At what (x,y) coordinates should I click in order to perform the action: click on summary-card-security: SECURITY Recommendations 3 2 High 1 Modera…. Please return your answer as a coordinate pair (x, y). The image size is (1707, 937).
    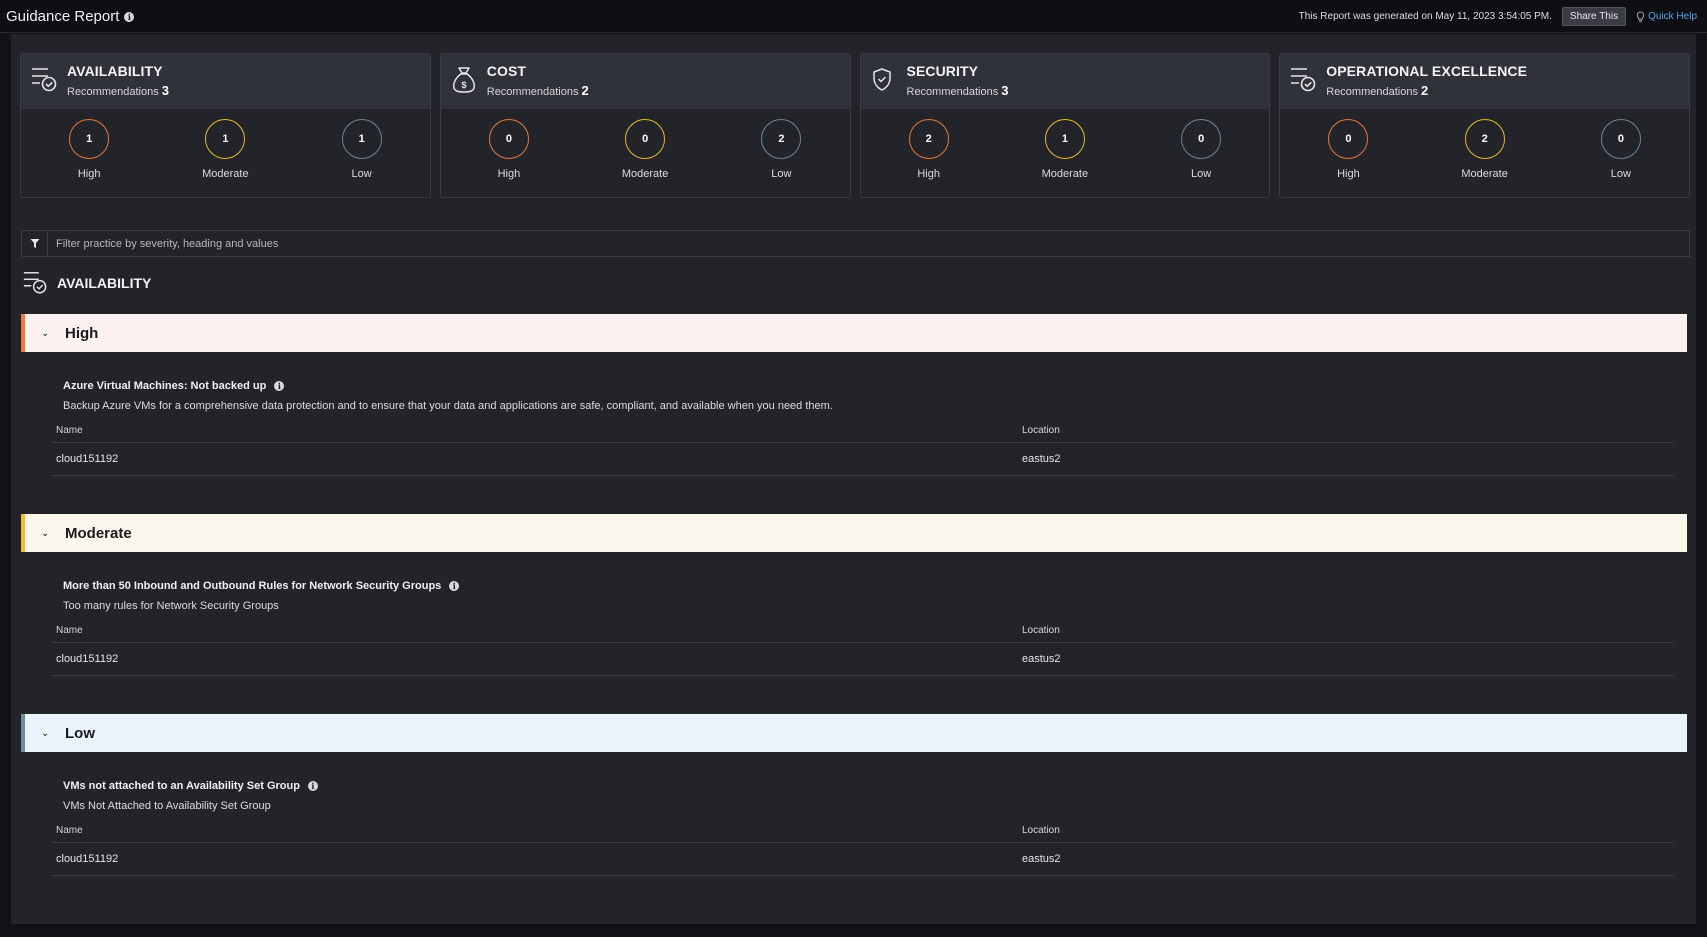
    Looking at the image, I should click on (1065, 125).